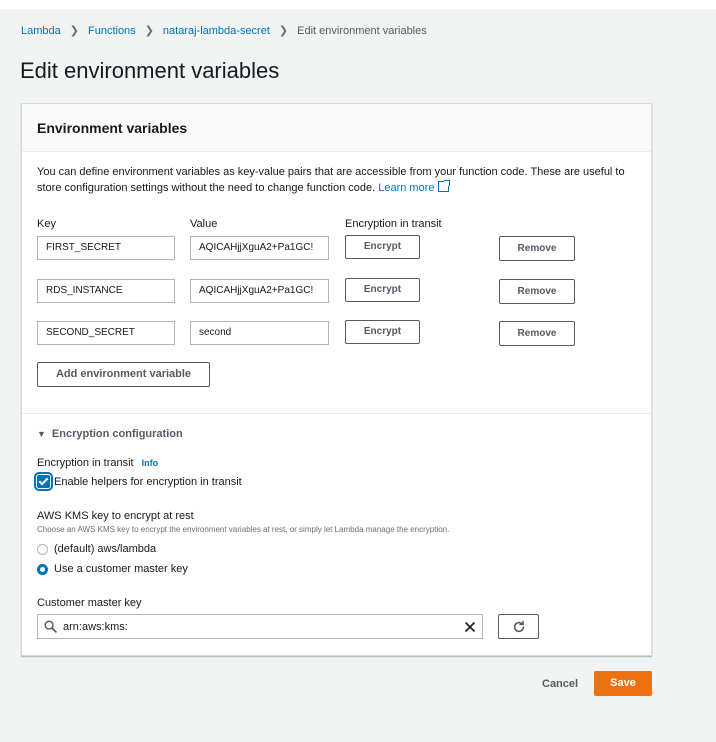  I want to click on value-input: second, so click(259, 333).